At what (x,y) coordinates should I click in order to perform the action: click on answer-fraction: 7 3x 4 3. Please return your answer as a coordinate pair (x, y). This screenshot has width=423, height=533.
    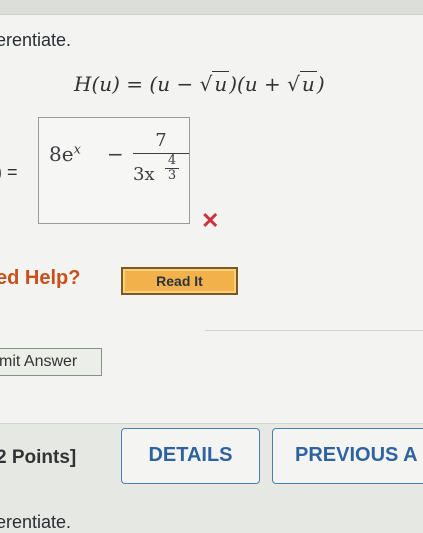
    Looking at the image, I should click on (161, 163).